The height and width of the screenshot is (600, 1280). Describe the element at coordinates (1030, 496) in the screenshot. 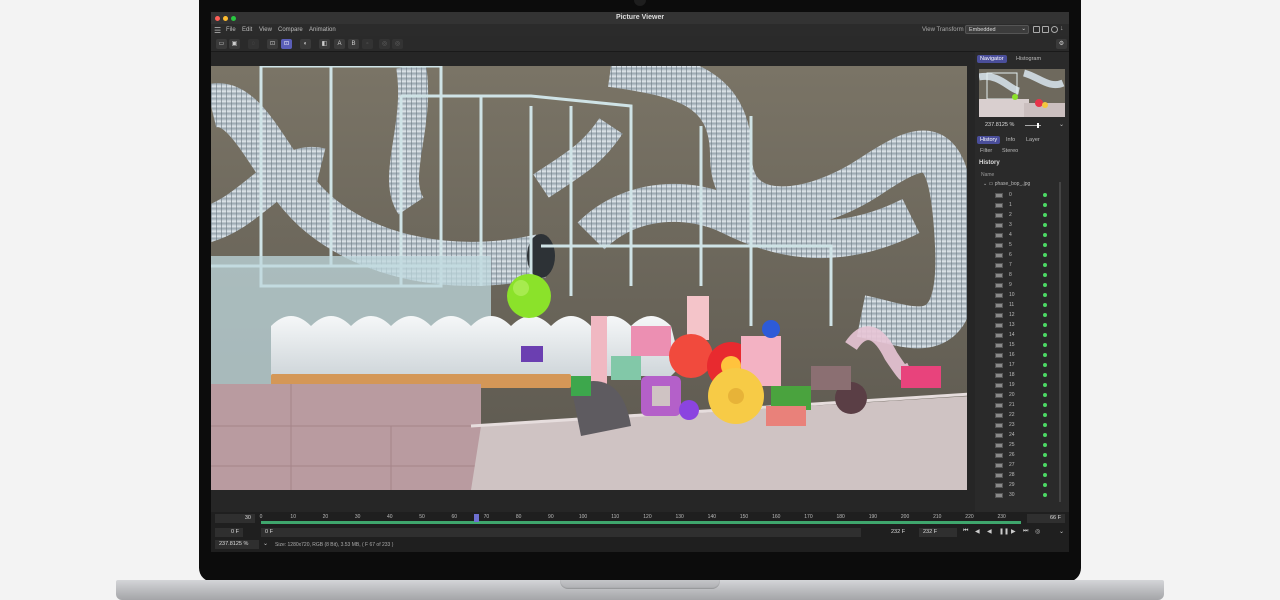

I see `history-row: 30` at that location.